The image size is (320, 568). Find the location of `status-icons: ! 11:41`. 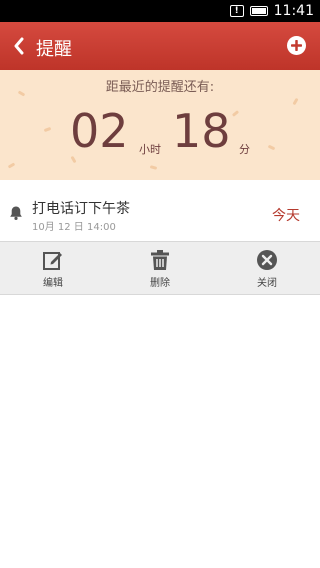

status-icons: ! 11:41 is located at coordinates (271, 11).